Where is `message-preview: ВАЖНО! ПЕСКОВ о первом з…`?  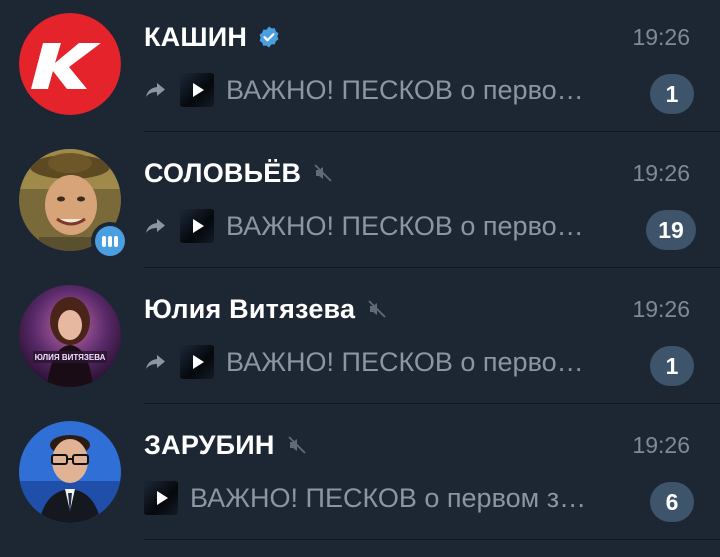 message-preview: ВАЖНО! ПЕСКОВ о первом з… is located at coordinates (365, 498).